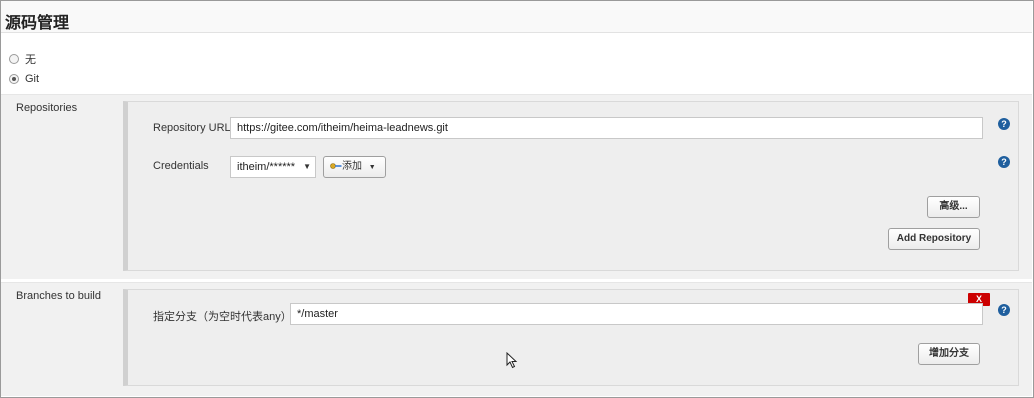 This screenshot has width=1034, height=398. What do you see at coordinates (636, 314) in the screenshot?
I see `branch-specifier-input: */master` at bounding box center [636, 314].